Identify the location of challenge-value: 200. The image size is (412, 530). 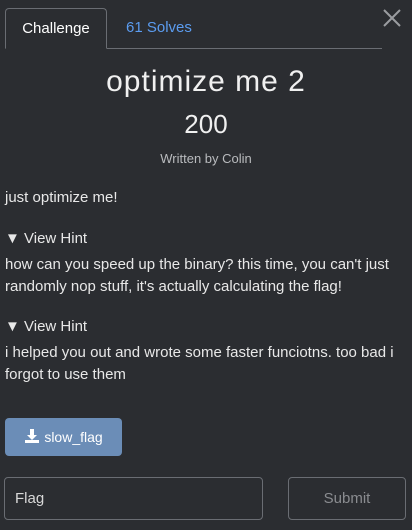
(206, 124).